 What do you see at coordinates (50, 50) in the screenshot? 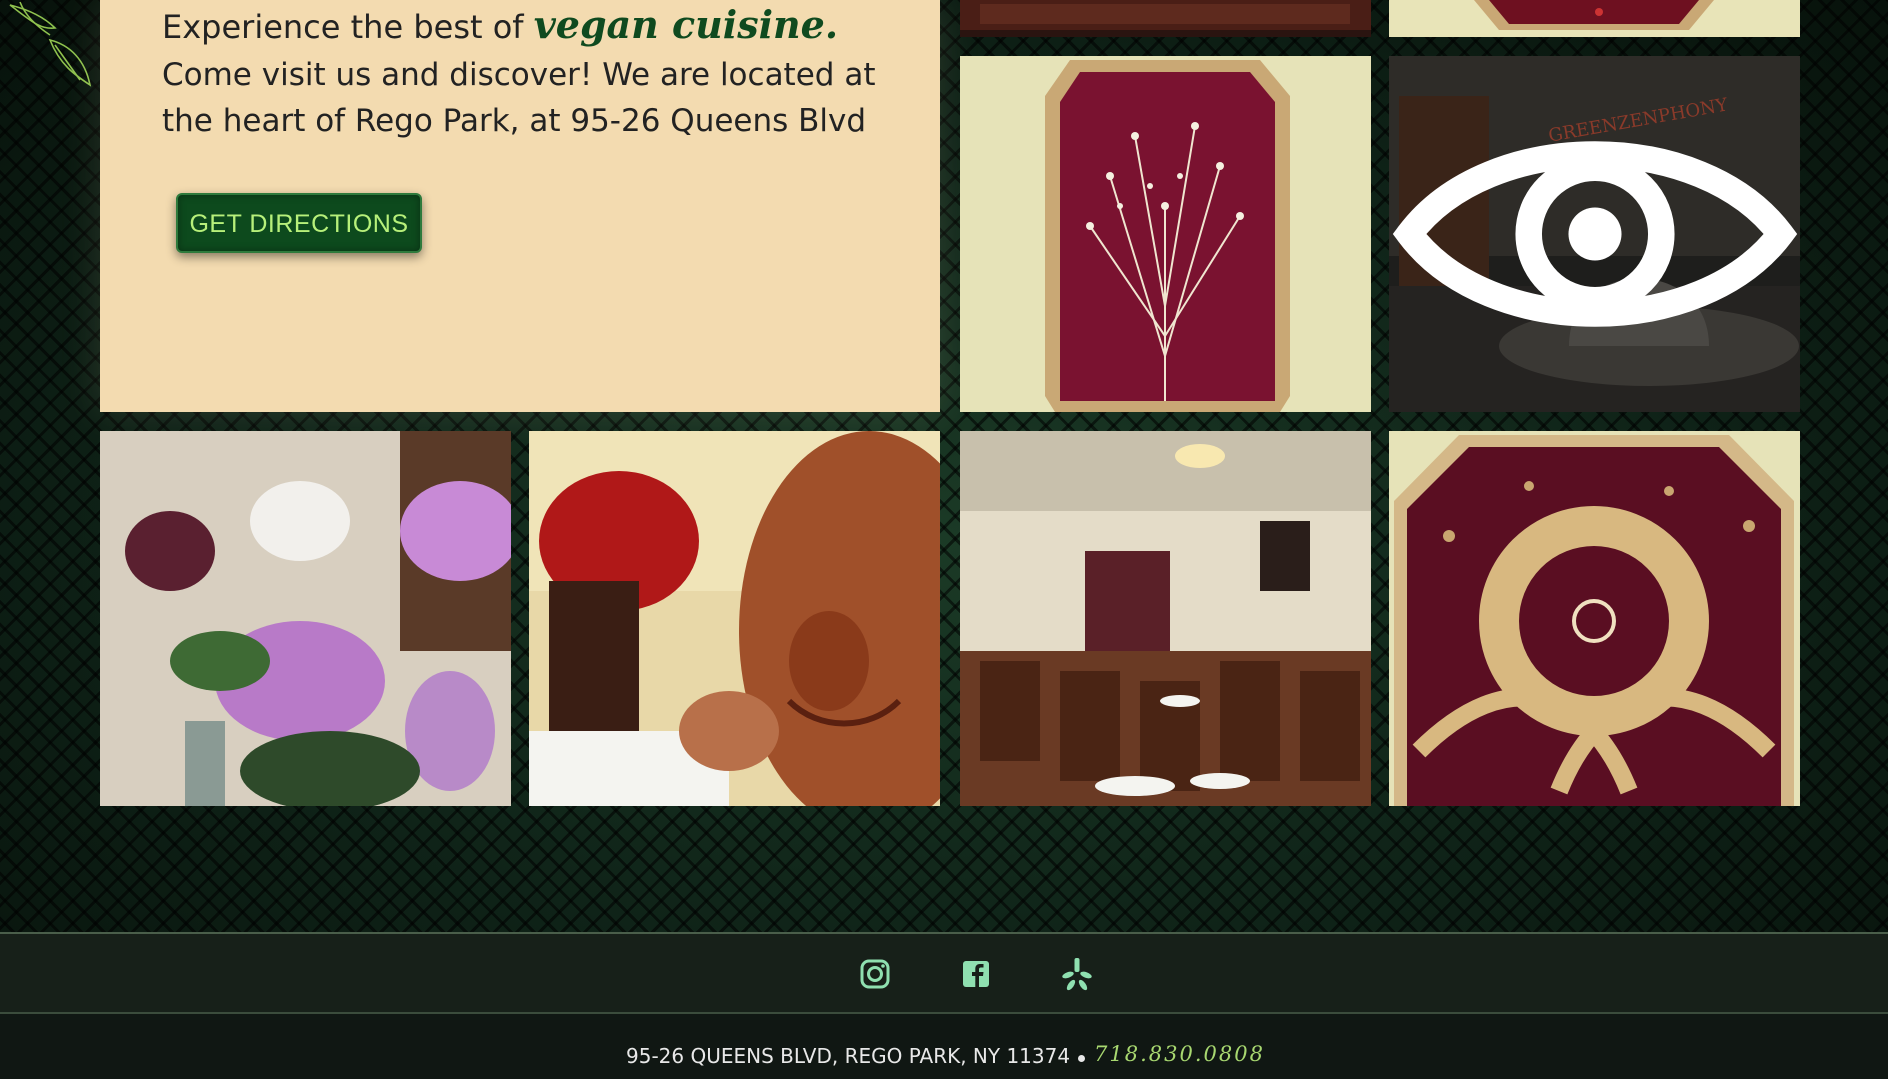
I see `leaf-decoration` at bounding box center [50, 50].